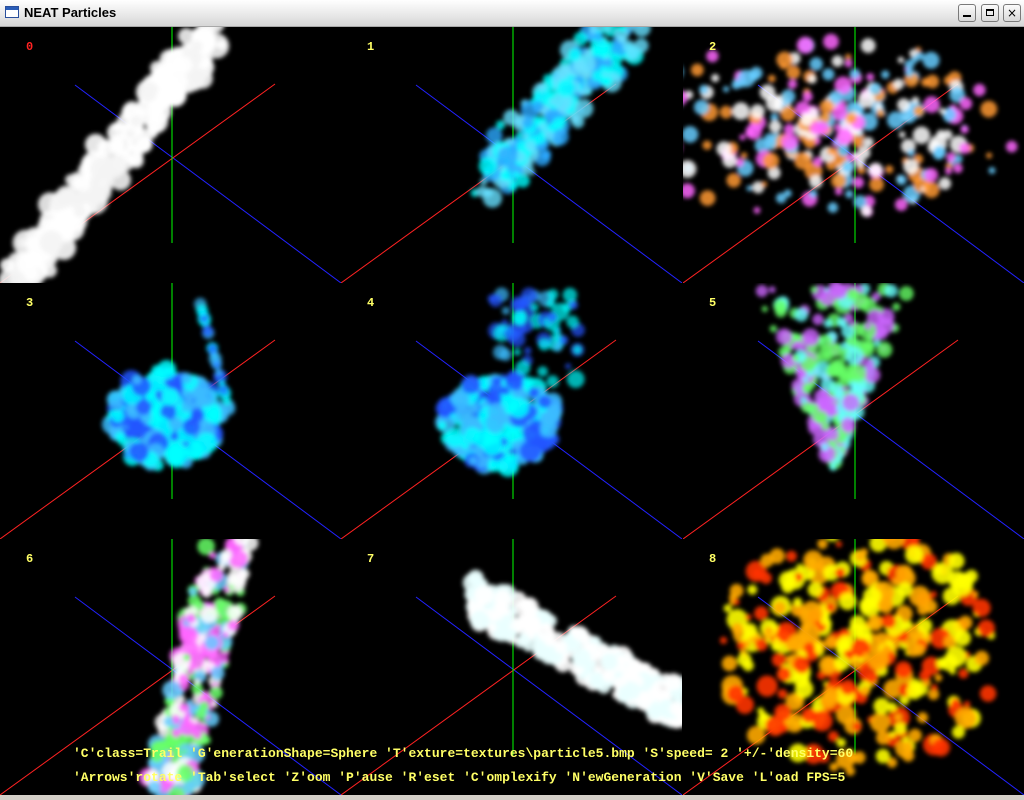  I want to click on particle-viewport-4: 4, so click(511, 411).